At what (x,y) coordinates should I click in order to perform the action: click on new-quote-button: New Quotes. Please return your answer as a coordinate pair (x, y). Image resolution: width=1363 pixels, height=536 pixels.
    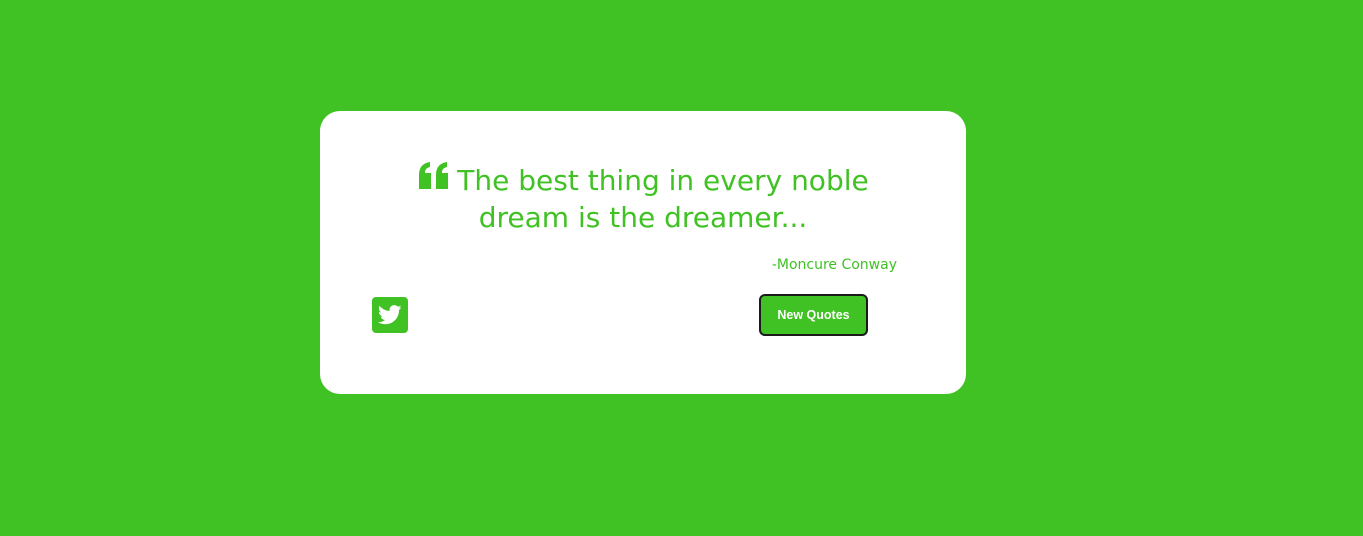
    Looking at the image, I should click on (813, 315).